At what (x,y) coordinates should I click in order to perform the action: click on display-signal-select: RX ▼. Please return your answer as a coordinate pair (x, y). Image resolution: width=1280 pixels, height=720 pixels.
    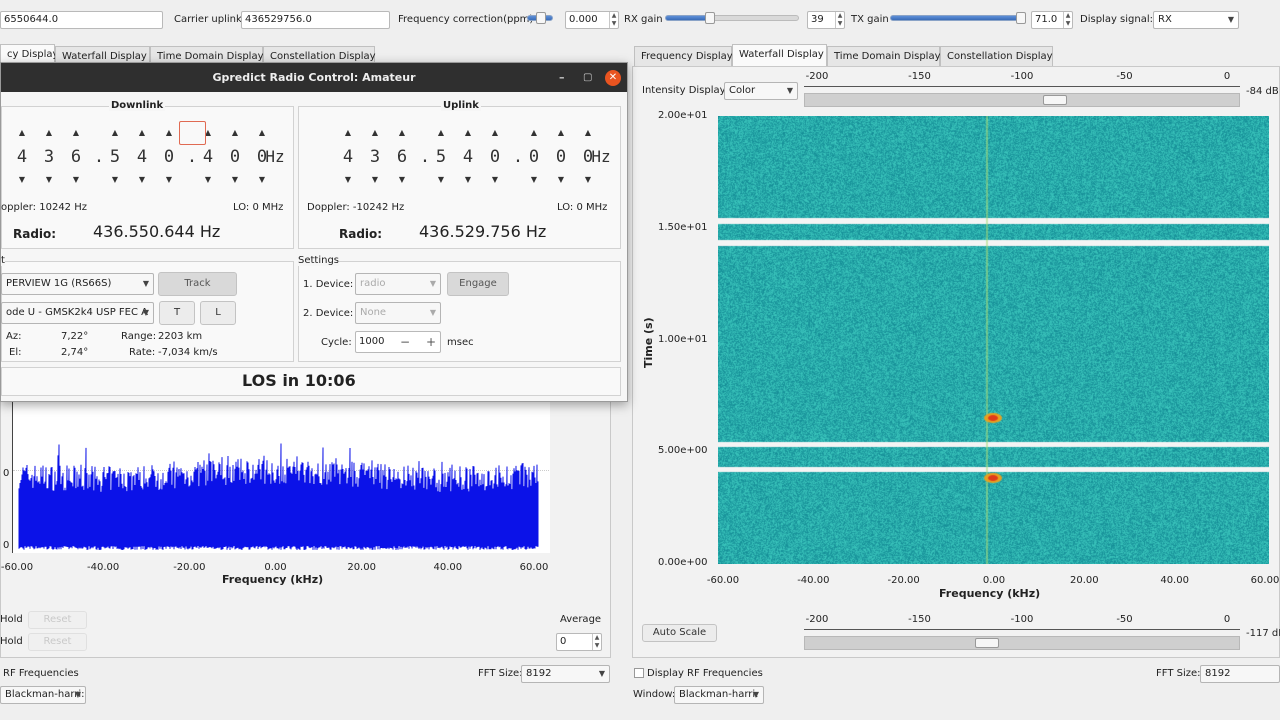
    Looking at the image, I should click on (1196, 20).